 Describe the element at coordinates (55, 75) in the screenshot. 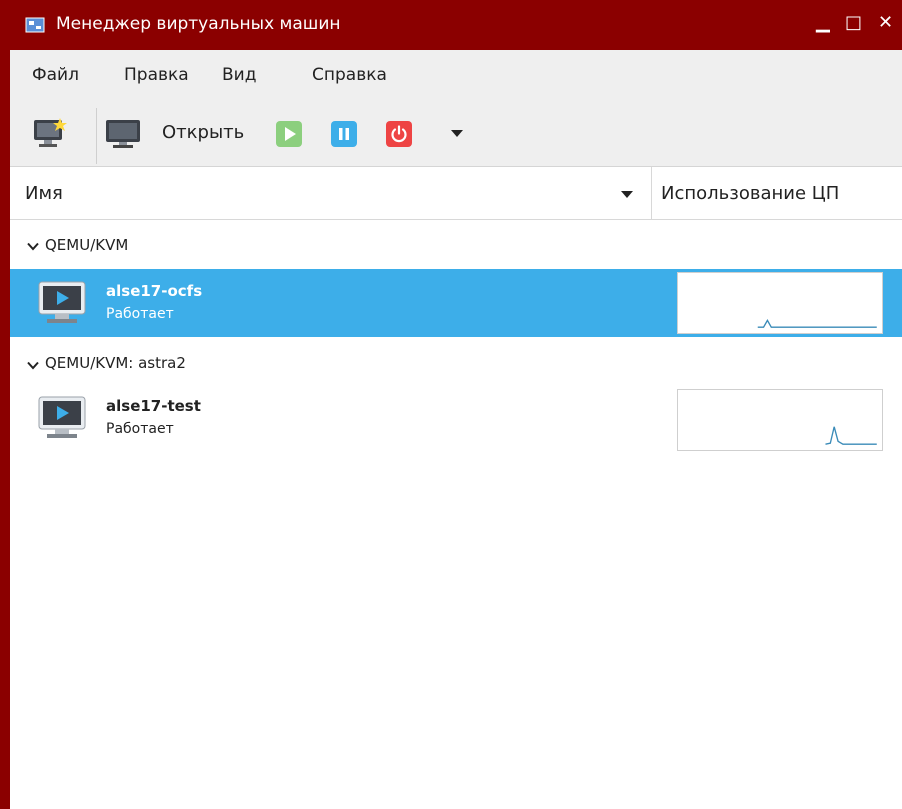

I see `menu-file: Файл` at that location.